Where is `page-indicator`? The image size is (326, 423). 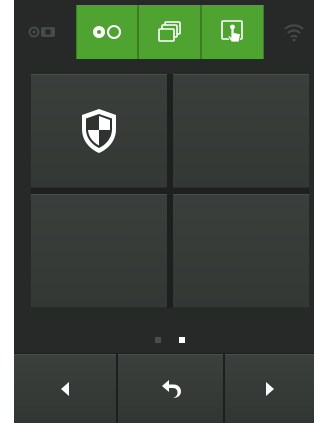 page-indicator is located at coordinates (164, 341).